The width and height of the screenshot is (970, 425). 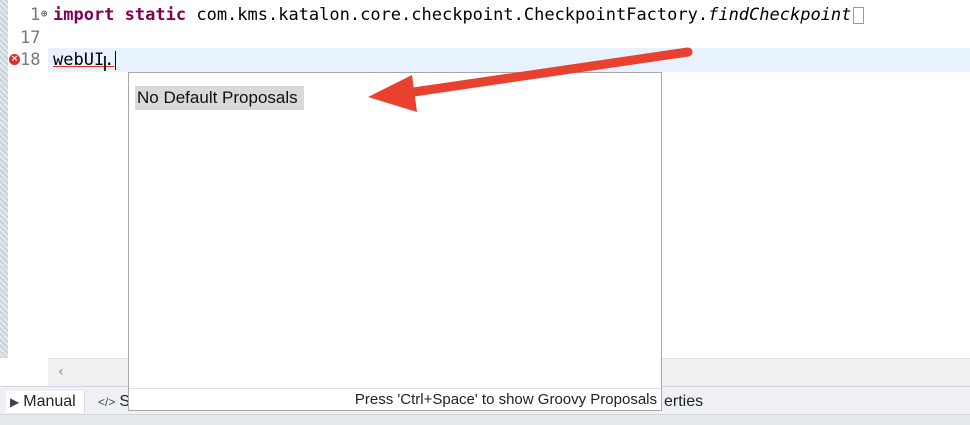 I want to click on keyword: import, so click(x=84, y=15).